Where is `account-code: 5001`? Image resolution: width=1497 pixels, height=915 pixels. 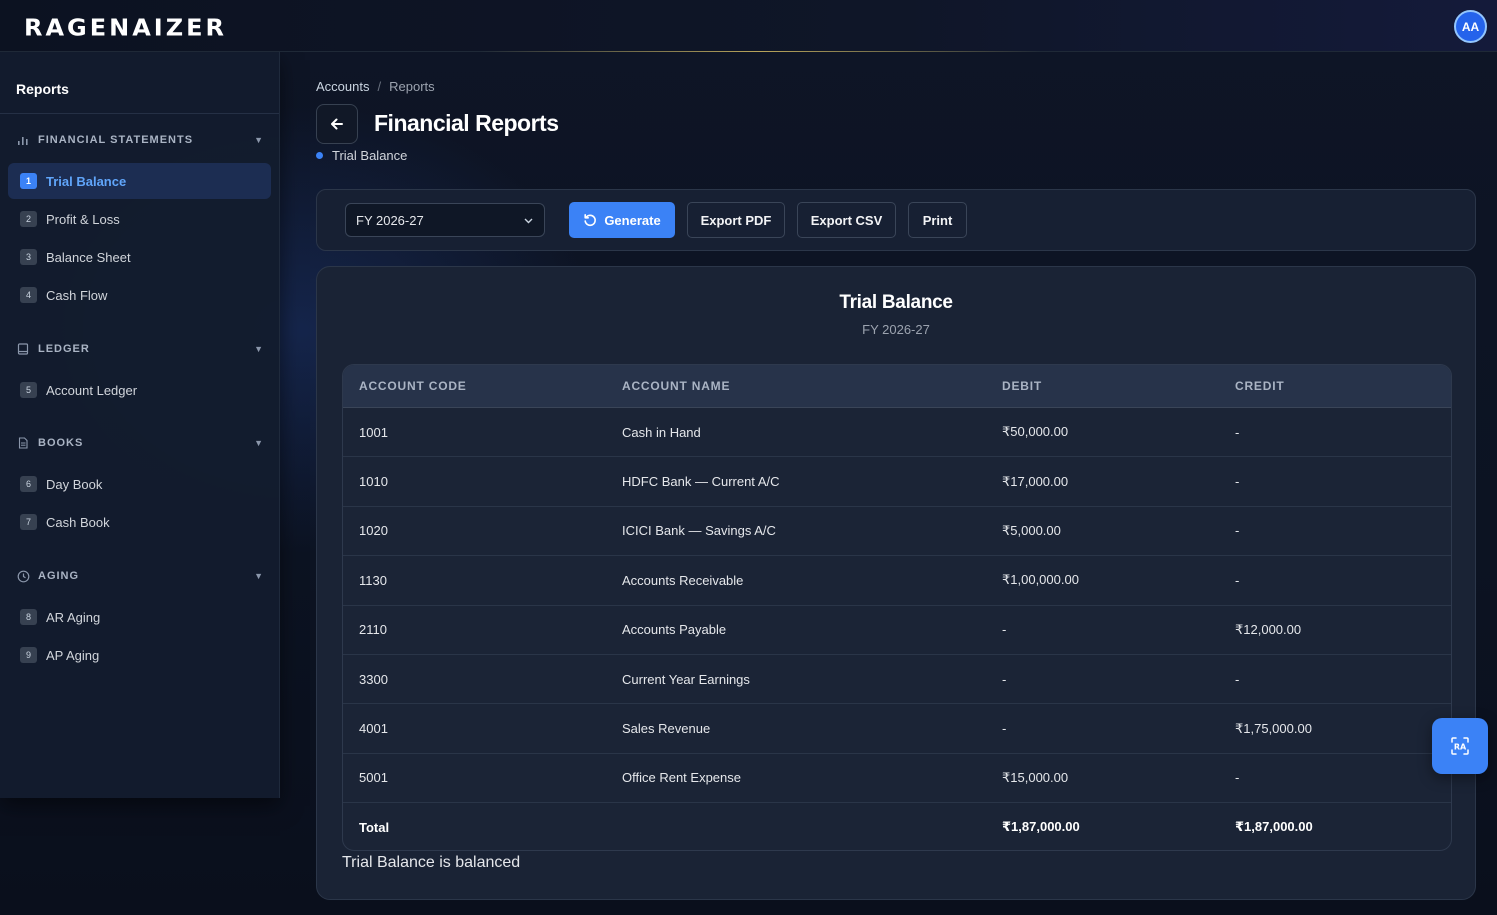
account-code: 5001 is located at coordinates (373, 778).